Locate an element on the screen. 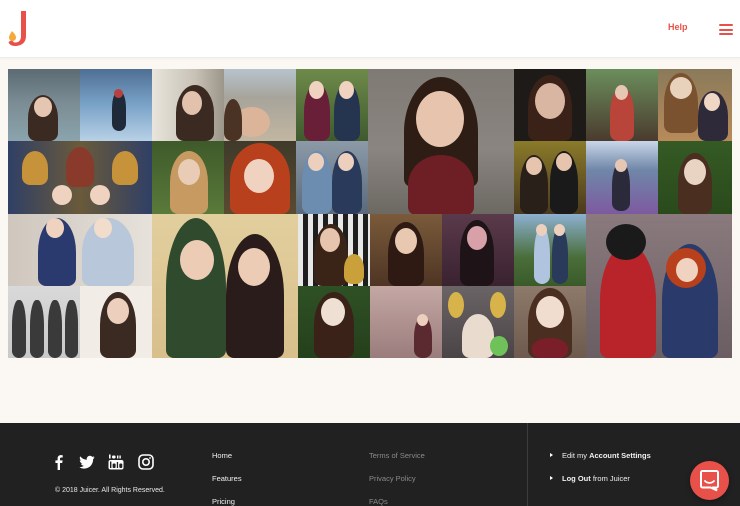  photo-green-costume-pair is located at coordinates (225, 286).